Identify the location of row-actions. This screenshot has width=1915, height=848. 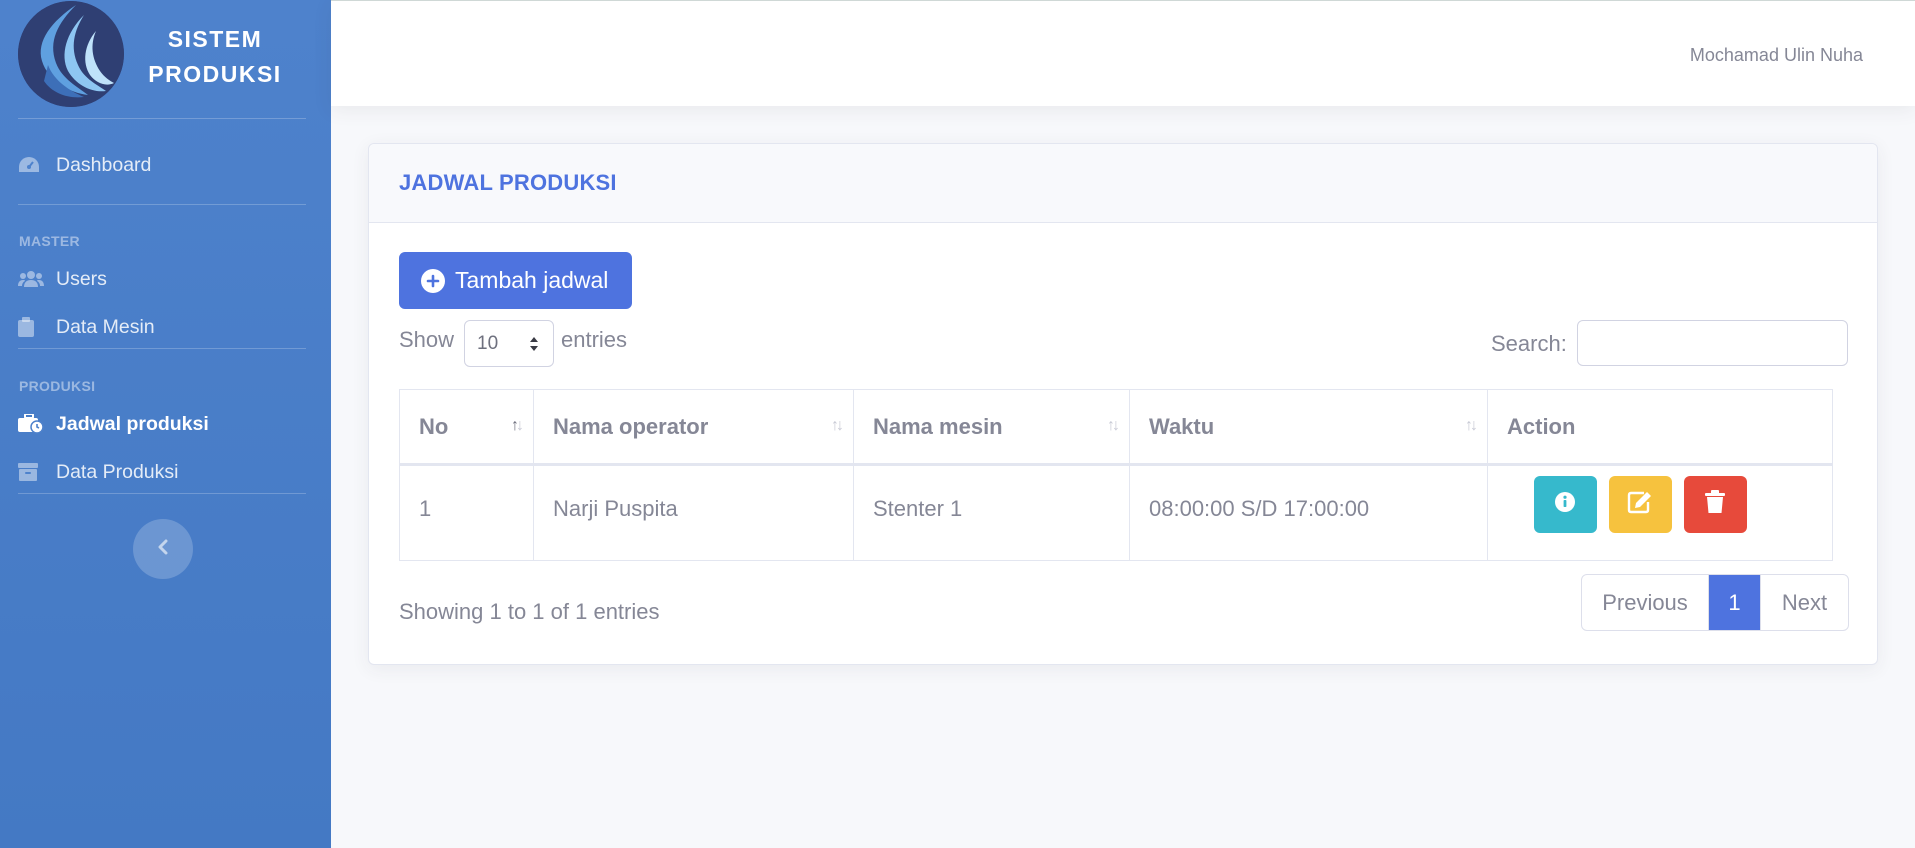
(1660, 504).